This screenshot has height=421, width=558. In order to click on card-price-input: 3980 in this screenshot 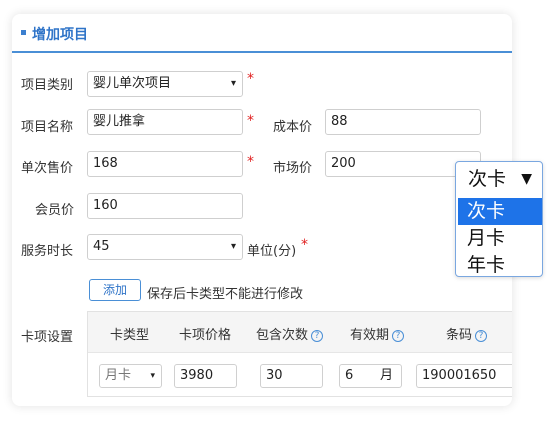, I will do `click(205, 376)`.